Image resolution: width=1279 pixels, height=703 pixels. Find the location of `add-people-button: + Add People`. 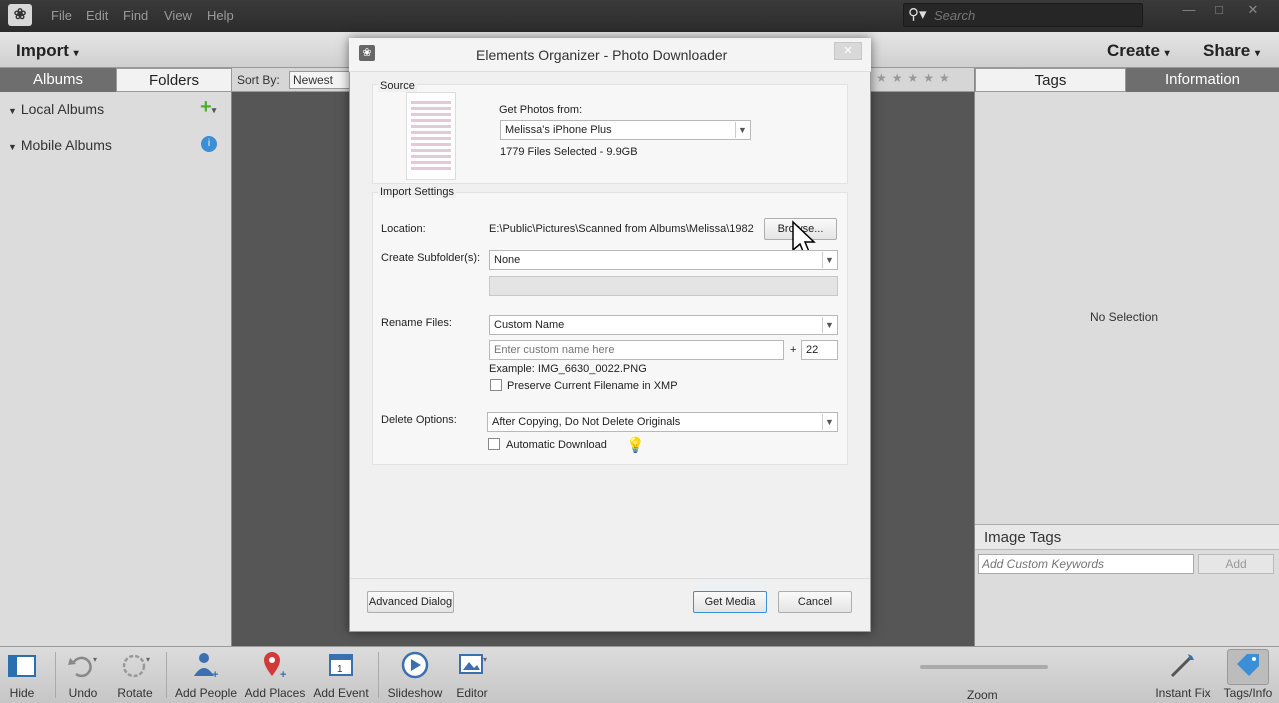

add-people-button: + Add People is located at coordinates (206, 675).